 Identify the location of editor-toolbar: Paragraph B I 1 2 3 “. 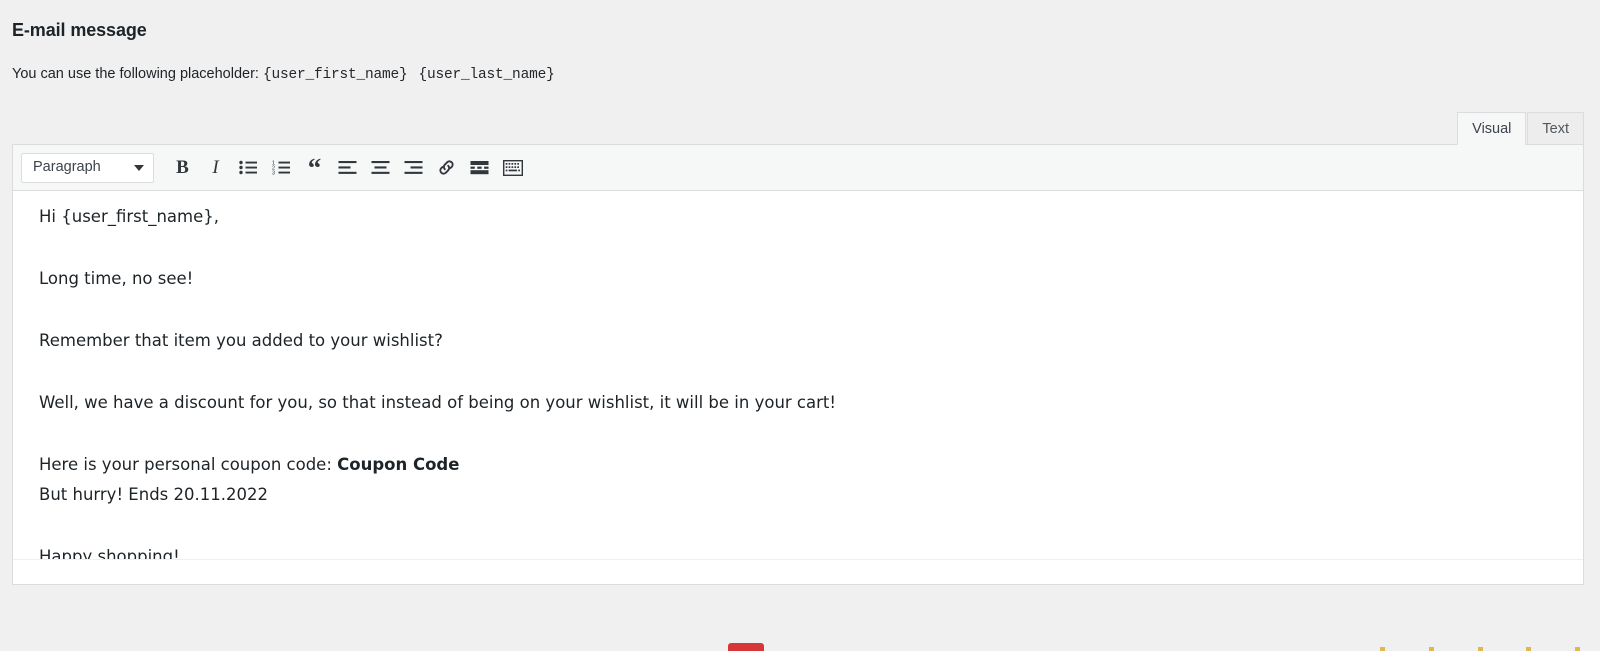
(798, 168).